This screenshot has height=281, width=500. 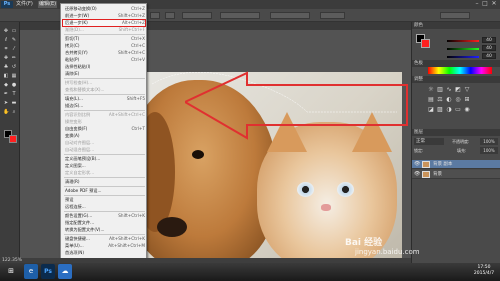 I want to click on brush-tool-icon: ✏, so click(x=14, y=58).